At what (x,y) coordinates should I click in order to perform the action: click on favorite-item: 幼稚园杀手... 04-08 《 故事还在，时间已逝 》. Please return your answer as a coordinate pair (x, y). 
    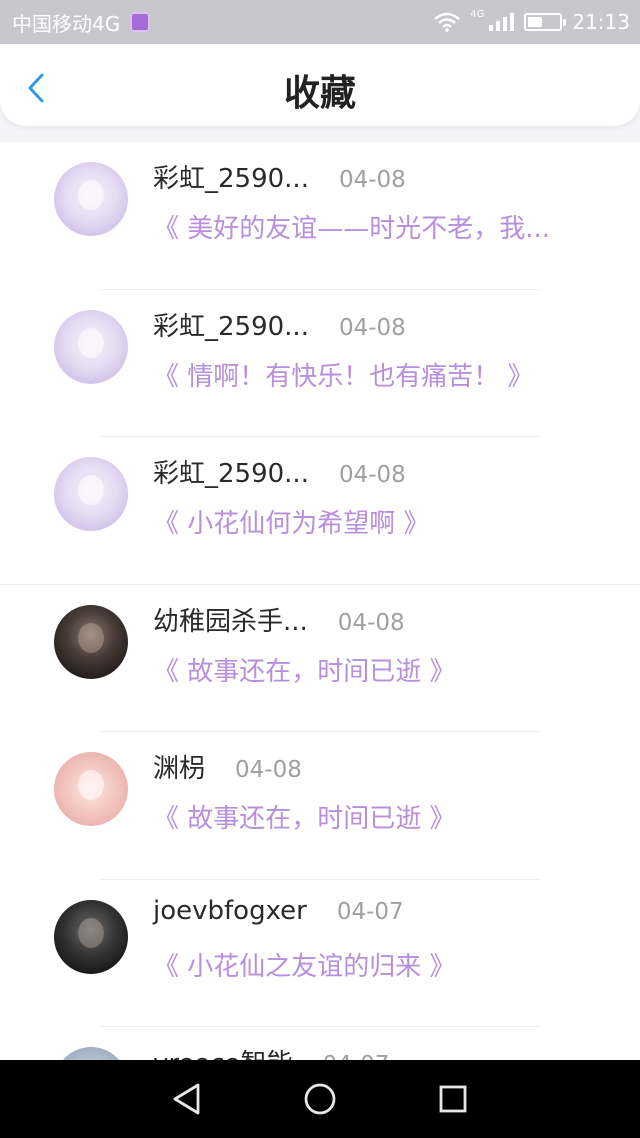
    Looking at the image, I should click on (320, 658).